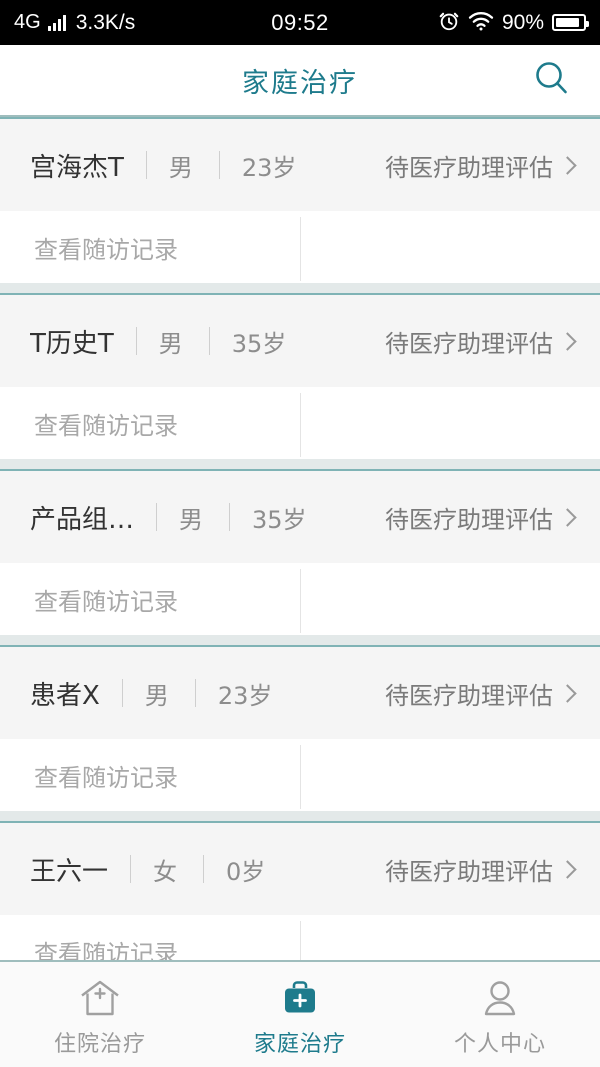 The height and width of the screenshot is (1067, 600). What do you see at coordinates (69, 871) in the screenshot?
I see `patient-name: 王六一` at bounding box center [69, 871].